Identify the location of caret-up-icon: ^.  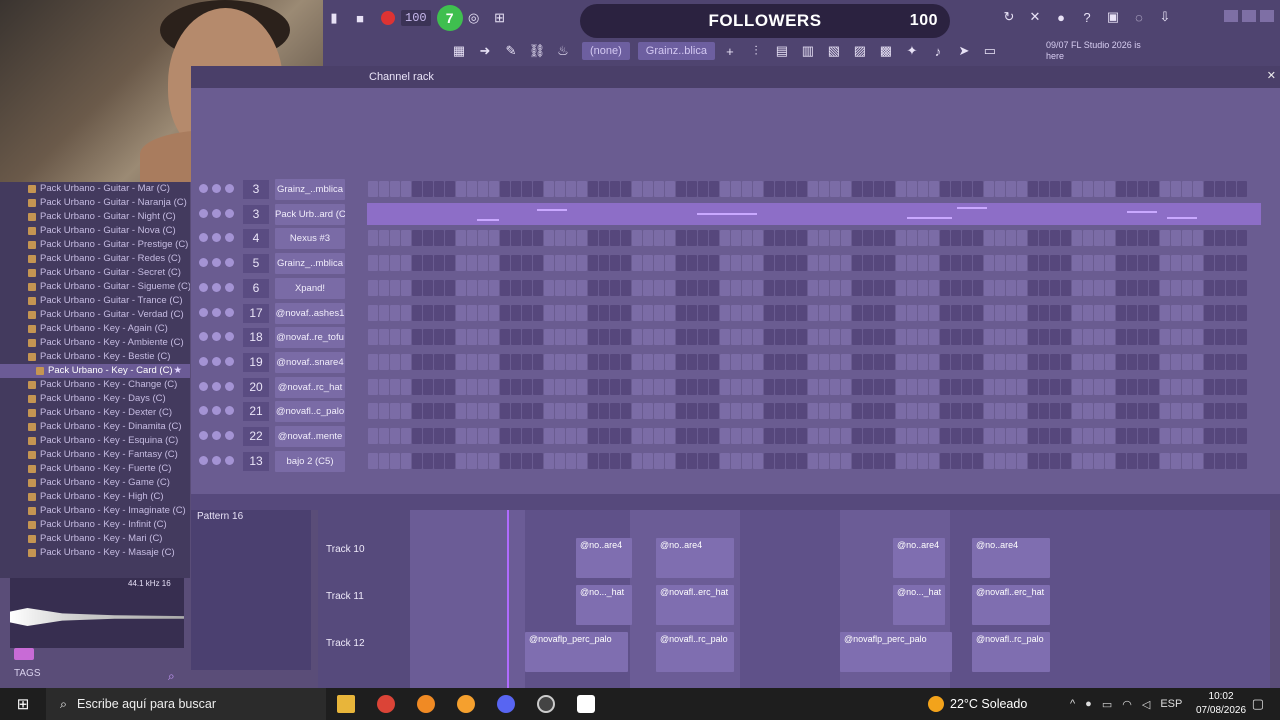
(1072, 704).